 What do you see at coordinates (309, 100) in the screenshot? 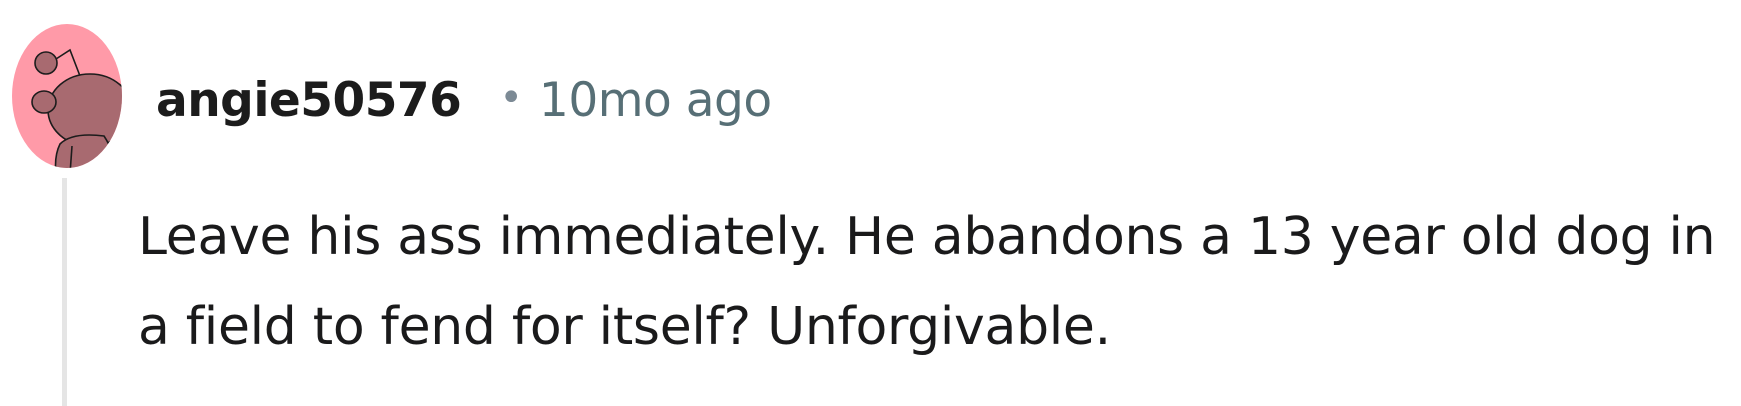
I see `username-link: angie50576` at bounding box center [309, 100].